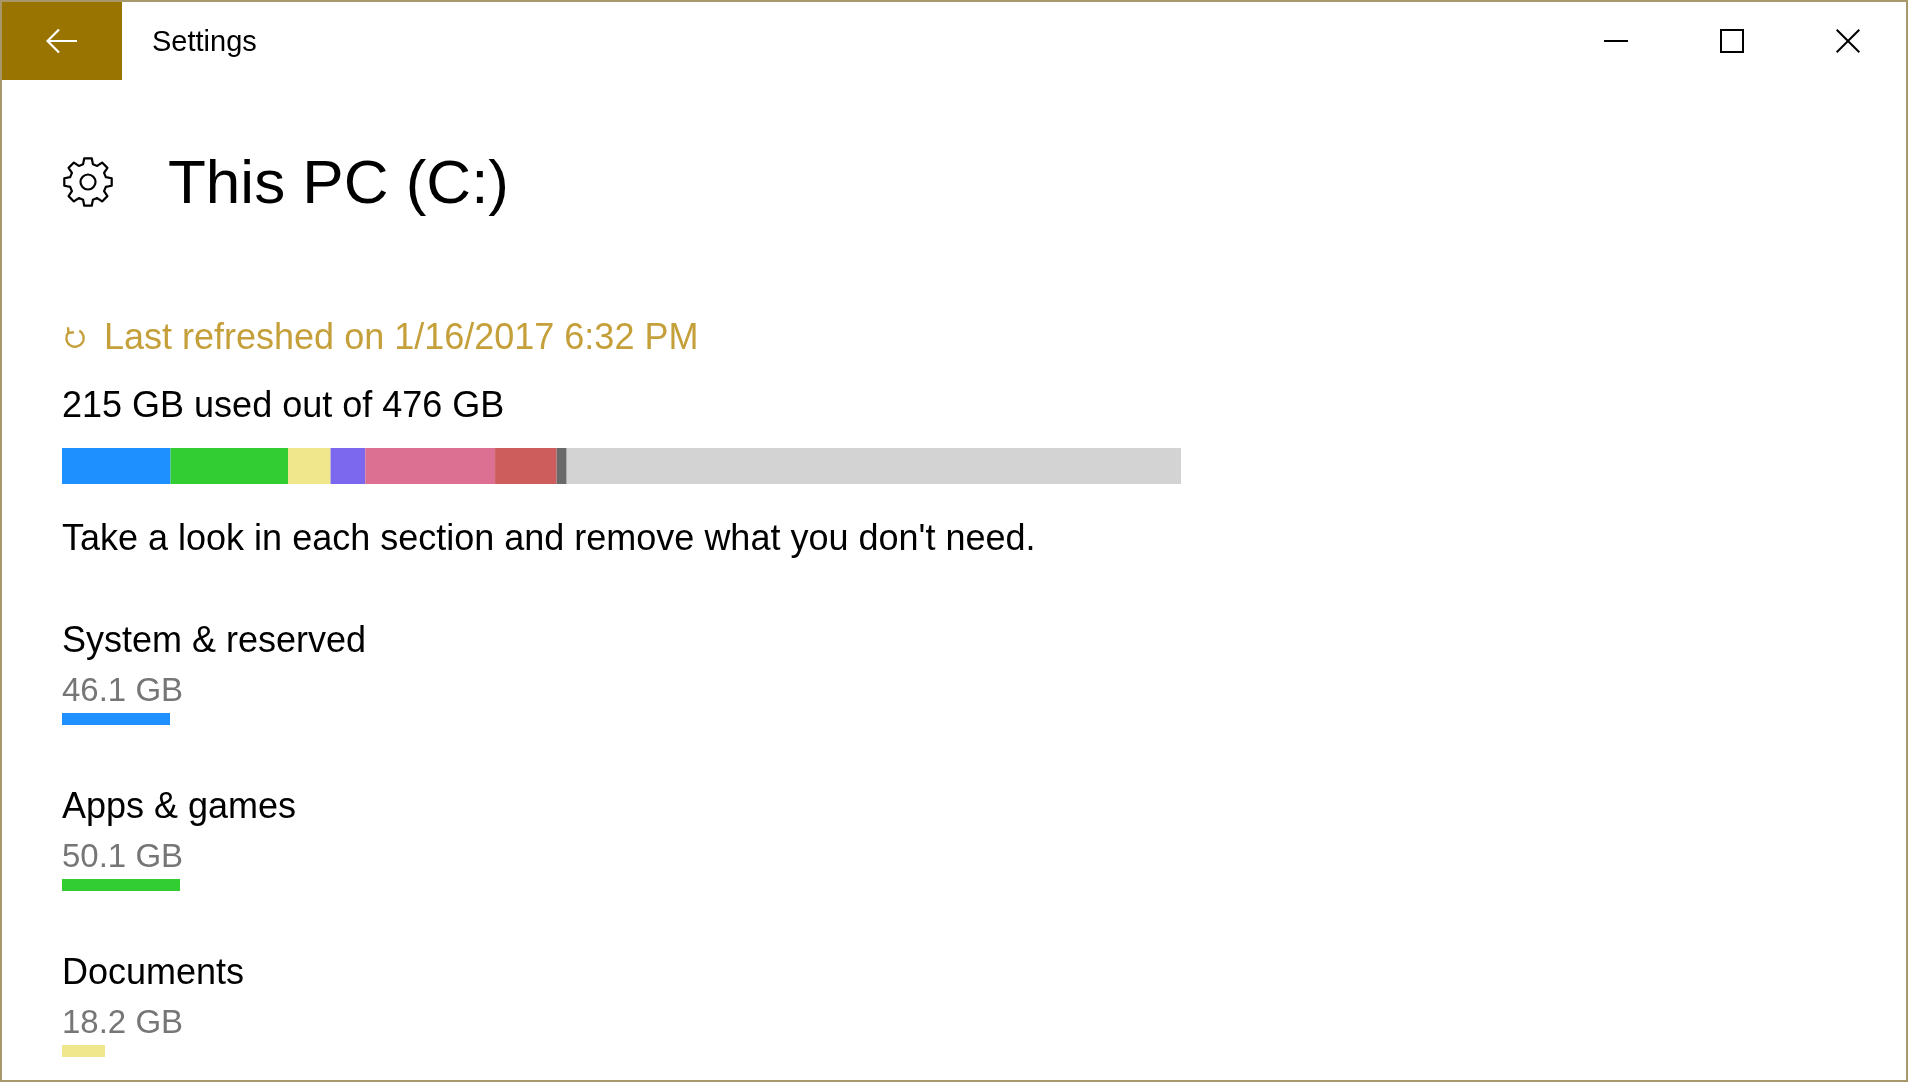 Image resolution: width=1908 pixels, height=1082 pixels. Describe the element at coordinates (1732, 41) in the screenshot. I see `maximize-icon` at that location.